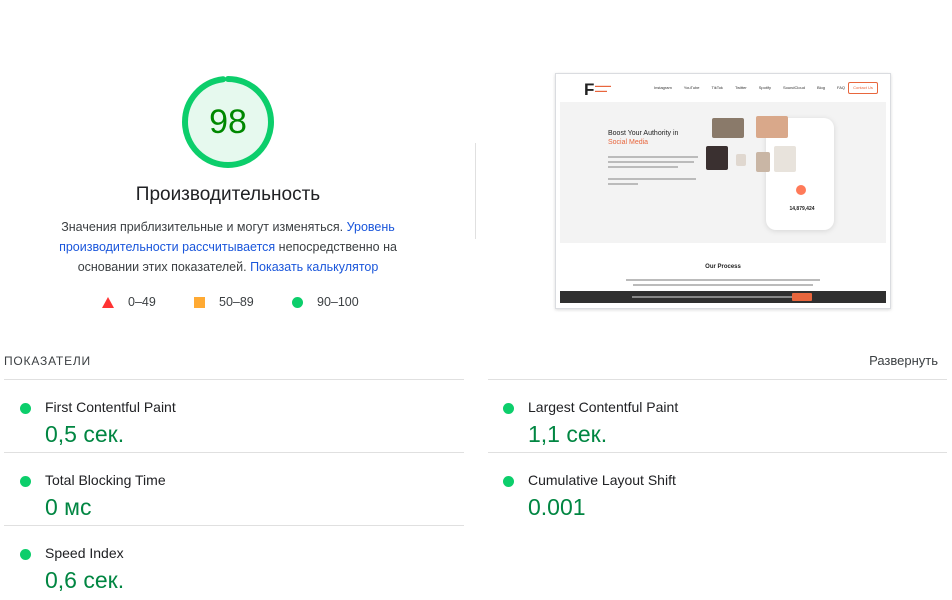  I want to click on legend-range: 90–100, so click(338, 302).